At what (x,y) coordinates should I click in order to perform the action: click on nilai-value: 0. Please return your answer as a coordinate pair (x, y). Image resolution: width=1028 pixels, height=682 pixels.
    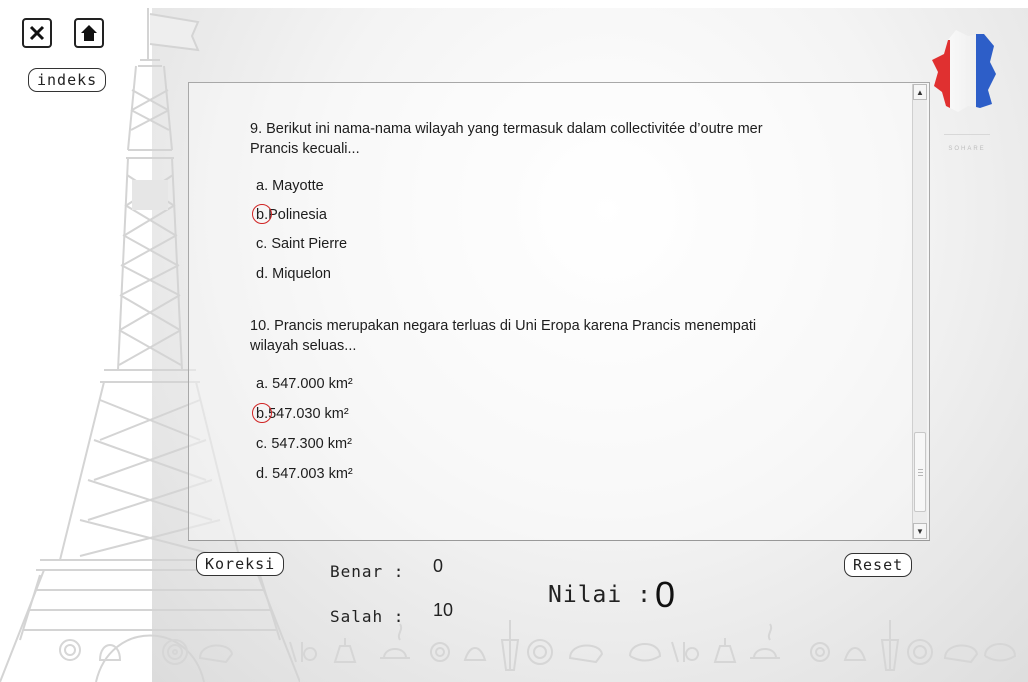
    Looking at the image, I should click on (665, 594).